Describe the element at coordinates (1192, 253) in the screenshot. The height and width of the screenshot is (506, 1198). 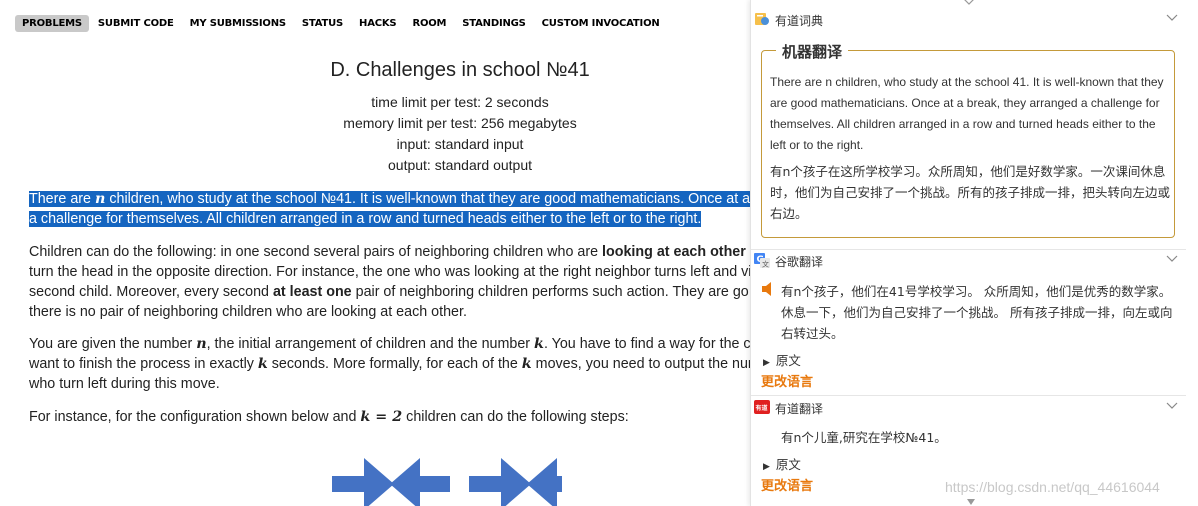
I see `window-edge` at that location.